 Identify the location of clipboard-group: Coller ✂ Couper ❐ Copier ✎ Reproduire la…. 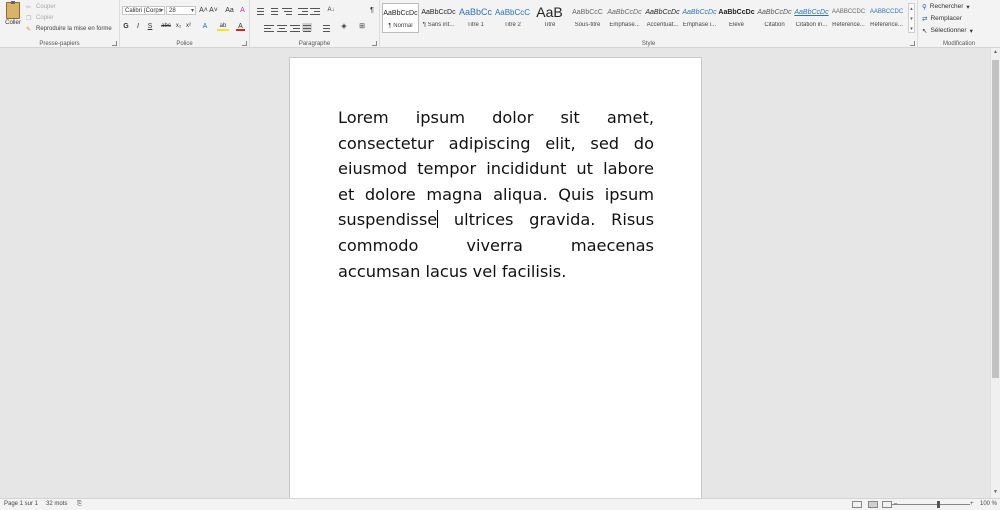
(60, 24).